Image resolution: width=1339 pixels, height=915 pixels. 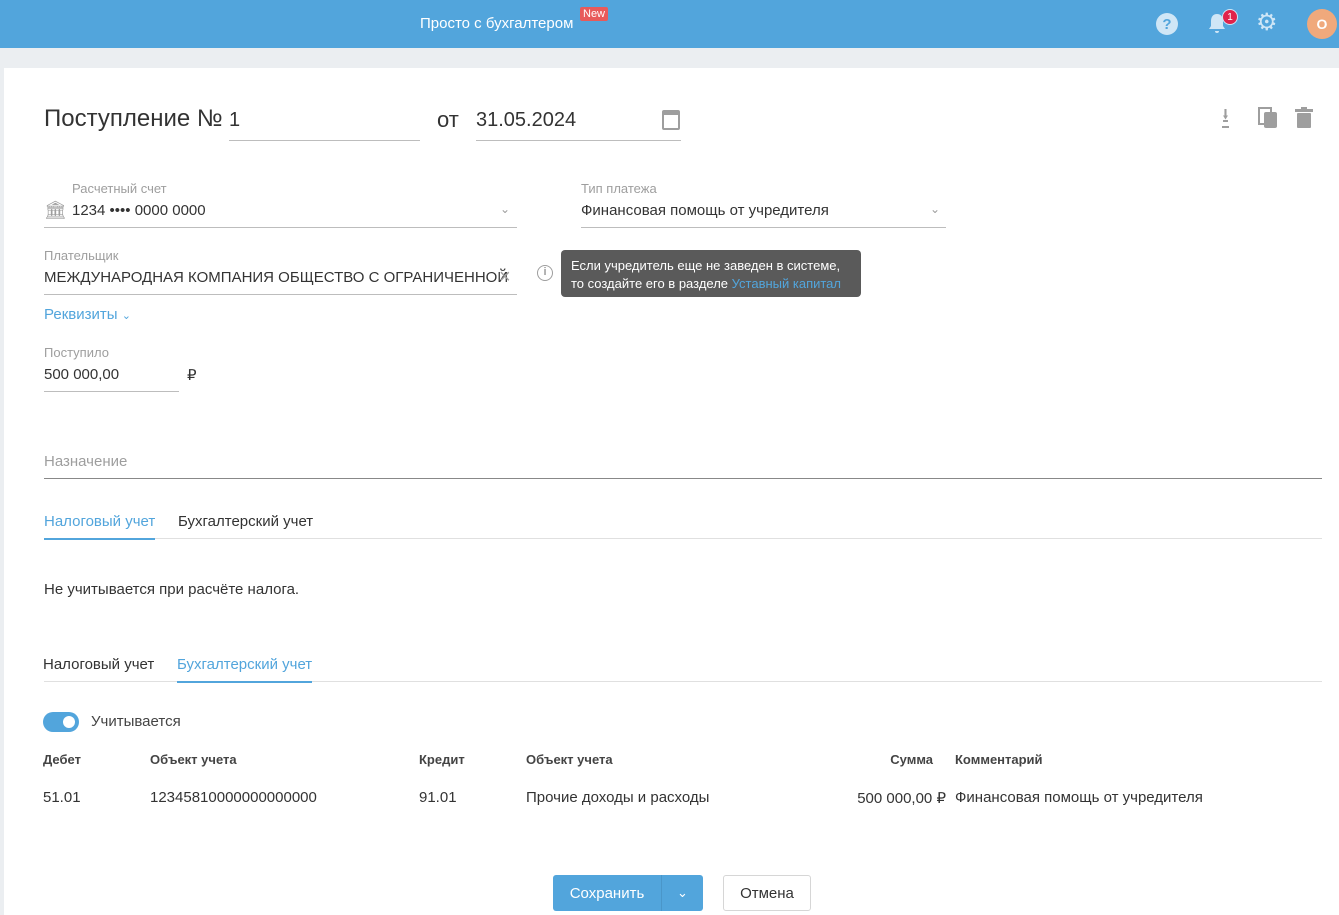 What do you see at coordinates (62, 797) in the screenshot?
I see `cell-debit: 51.01` at bounding box center [62, 797].